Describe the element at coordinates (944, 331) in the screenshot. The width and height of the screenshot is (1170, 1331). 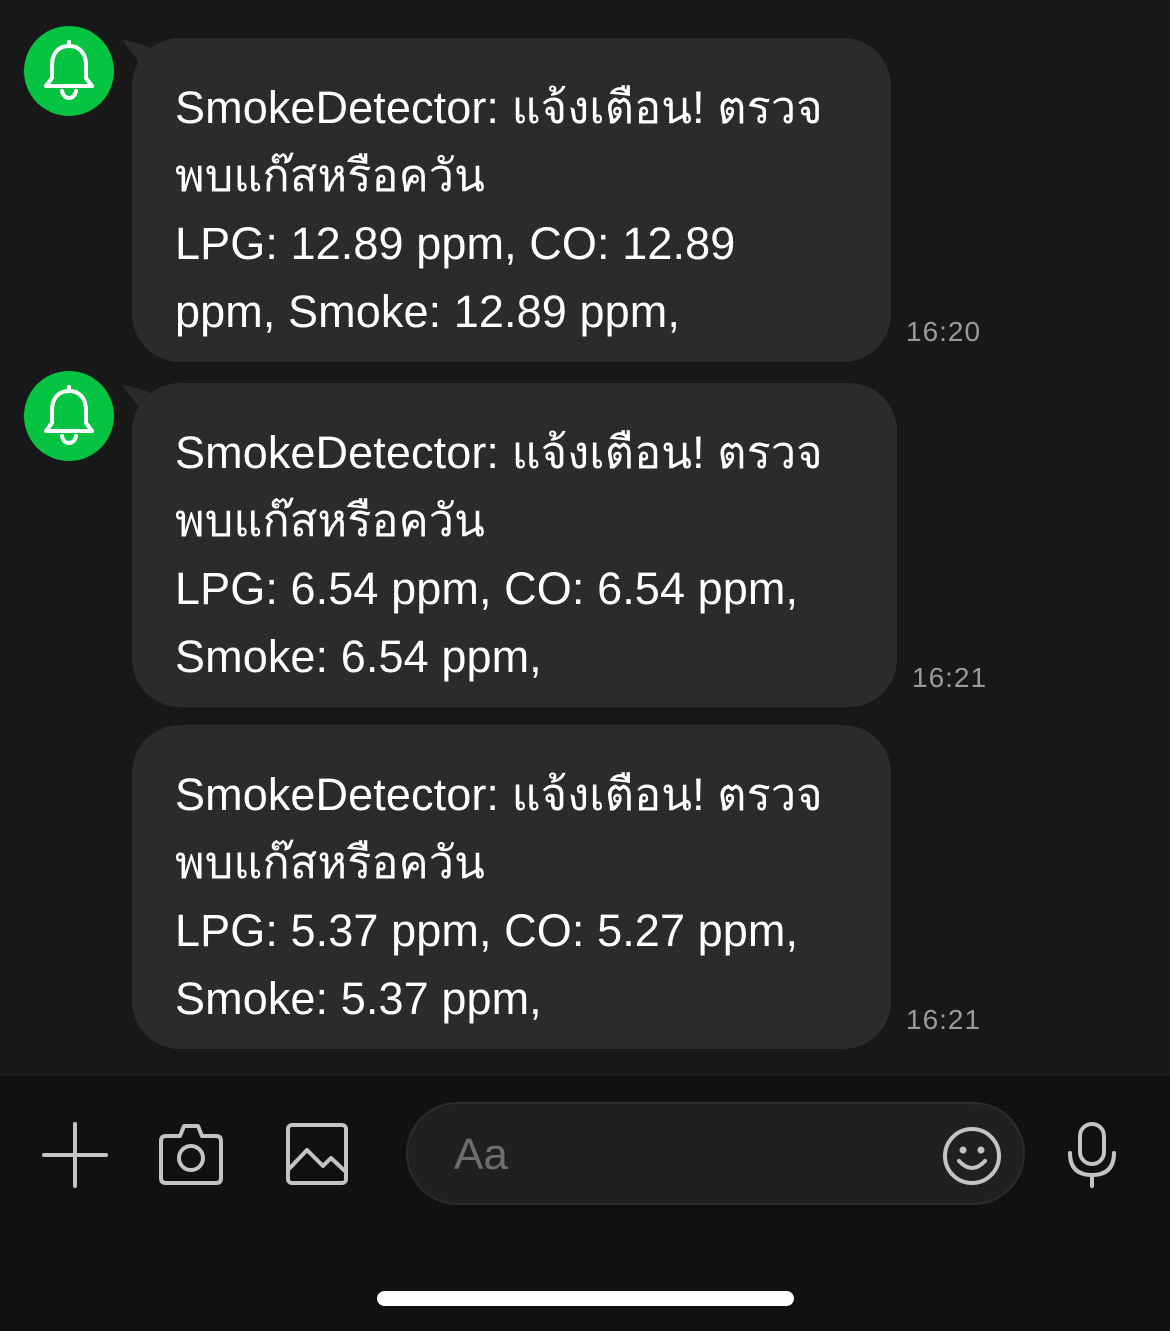
I see `message-timestamp: 16:20` at that location.